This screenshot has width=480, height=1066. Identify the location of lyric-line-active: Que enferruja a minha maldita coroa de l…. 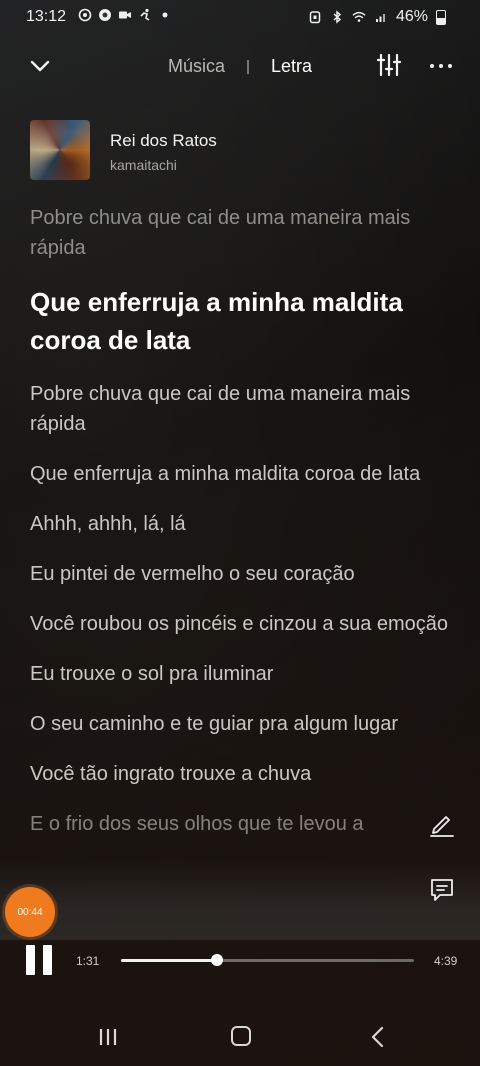
(242, 321).